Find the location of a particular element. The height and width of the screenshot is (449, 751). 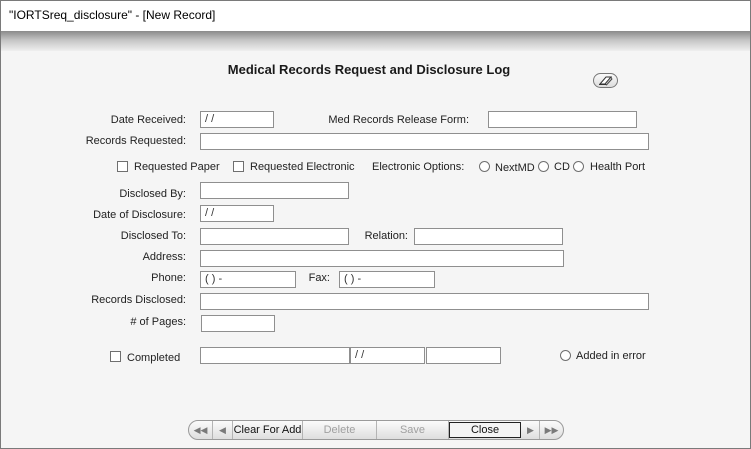

records-disclosed-label: Records Disclosed: is located at coordinates (138, 300).